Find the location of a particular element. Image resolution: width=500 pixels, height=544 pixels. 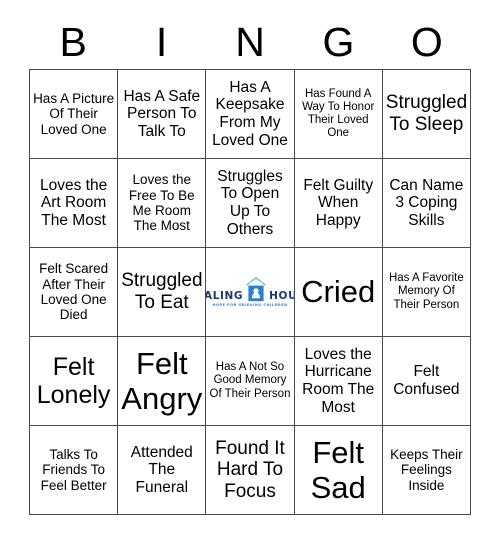

bingo-cell: Has A Keepsake From My Loved One is located at coordinates (250, 114).